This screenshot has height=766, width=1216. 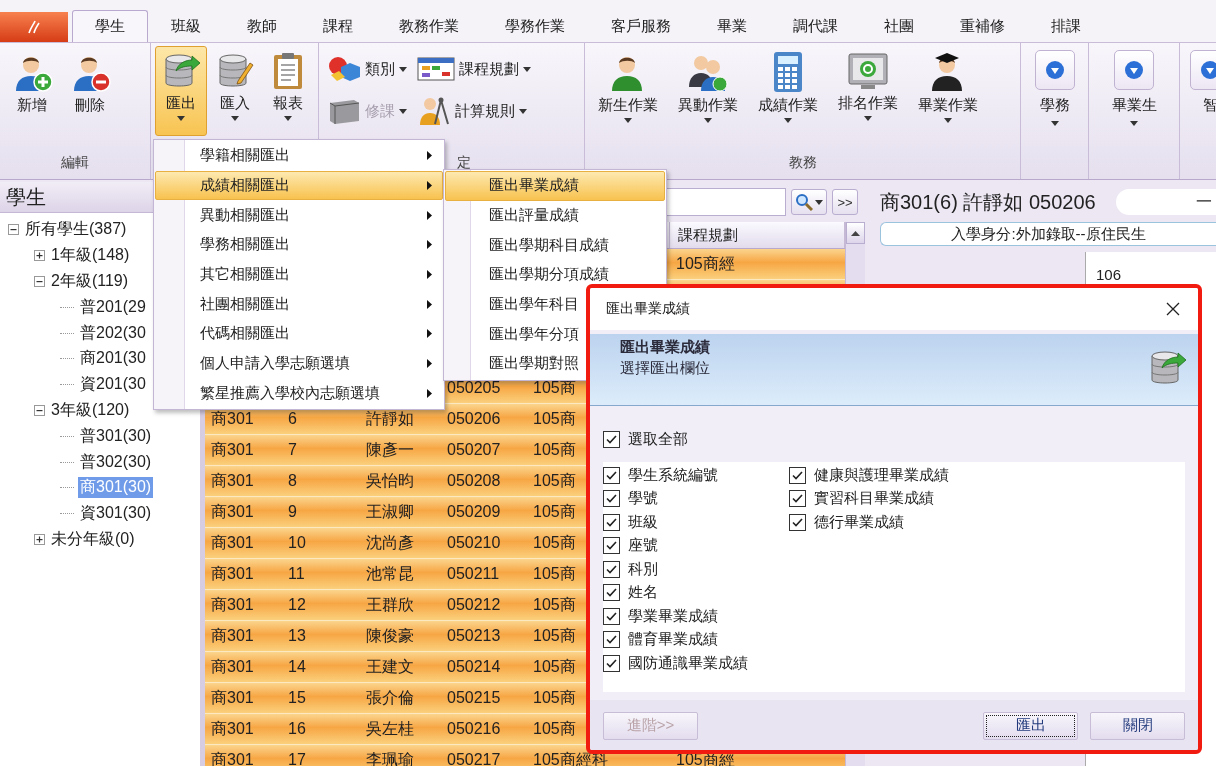 What do you see at coordinates (555, 245) in the screenshot?
I see `menu-item: 匯出學期科目成績` at bounding box center [555, 245].